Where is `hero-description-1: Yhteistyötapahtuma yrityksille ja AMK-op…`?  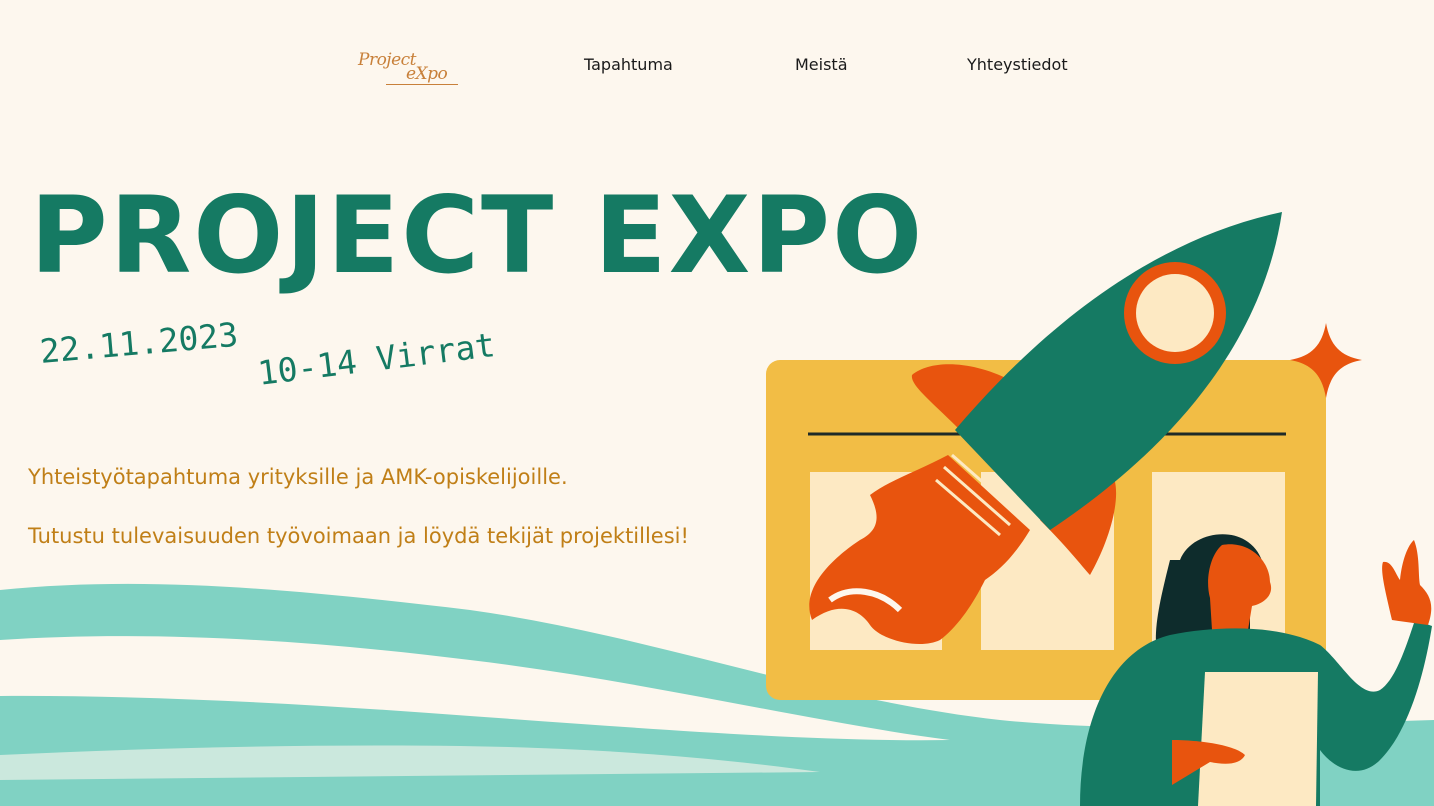
hero-description-1: Yhteistyötapahtuma yrityksille ja AMK-op… is located at coordinates (298, 477).